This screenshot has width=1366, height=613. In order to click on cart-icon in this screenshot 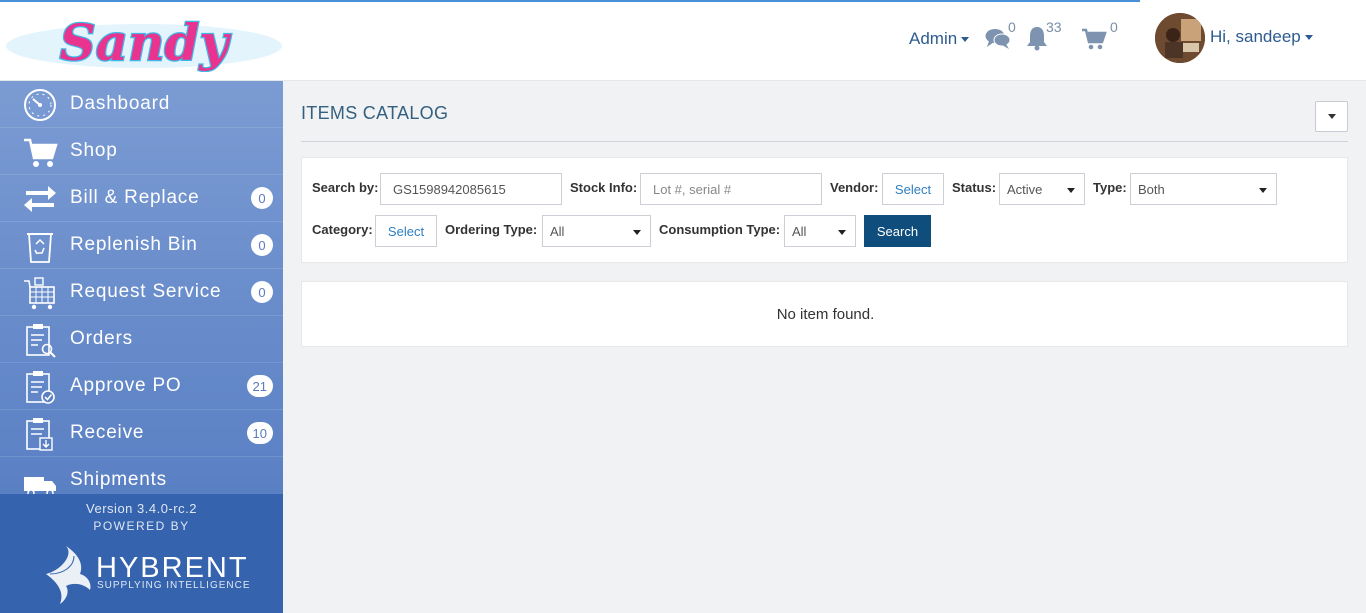, I will do `click(1094, 39)`.